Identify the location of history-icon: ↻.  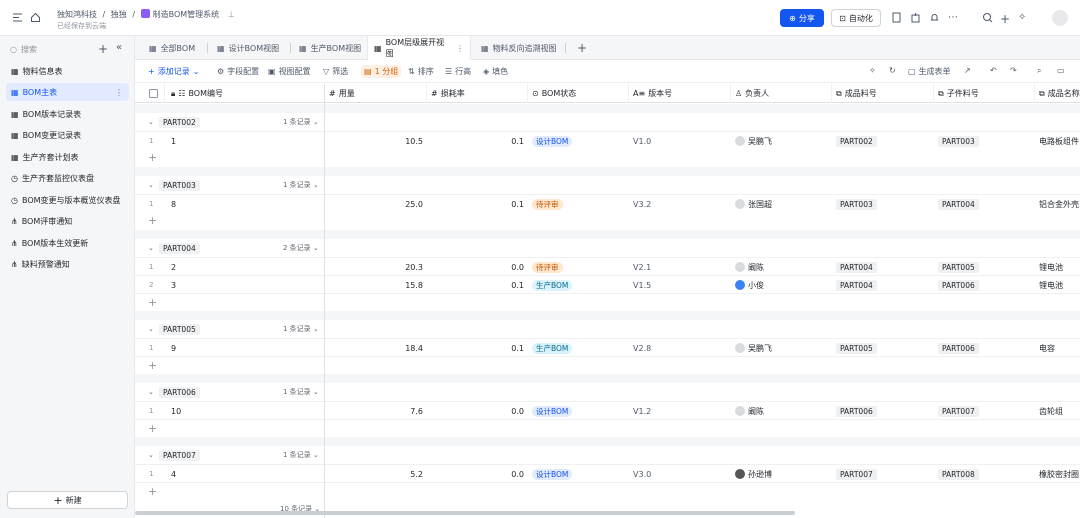
(892, 70).